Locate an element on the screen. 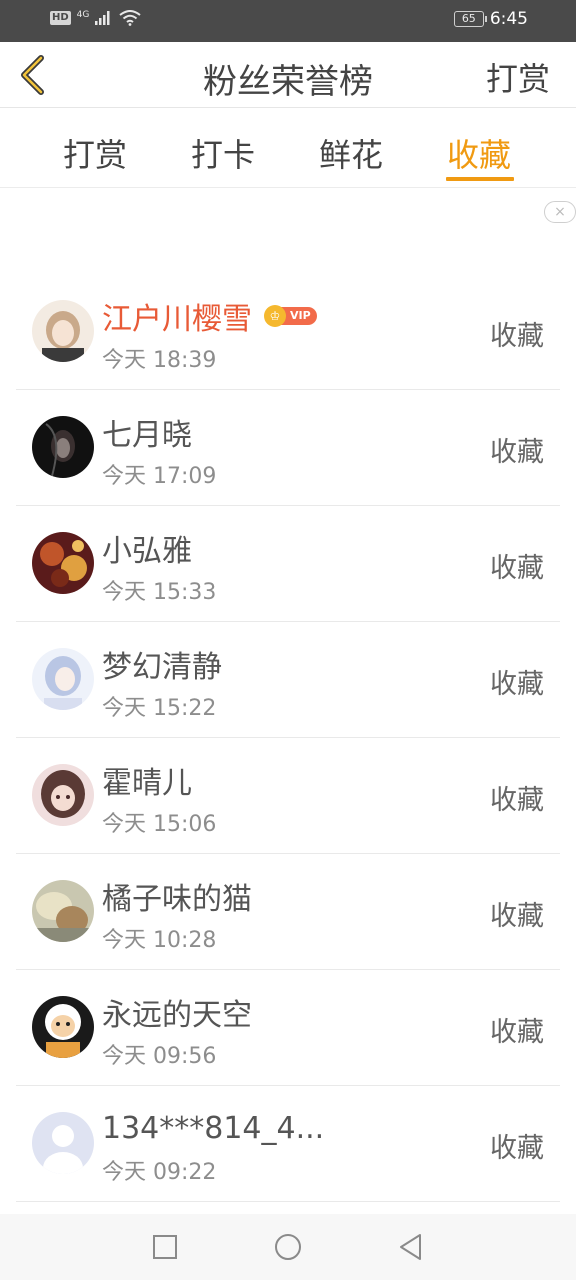 The height and width of the screenshot is (1280, 576). list-item: 江户川樱雪 ♔ VIP 今天 18:39 收藏 is located at coordinates (288, 332).